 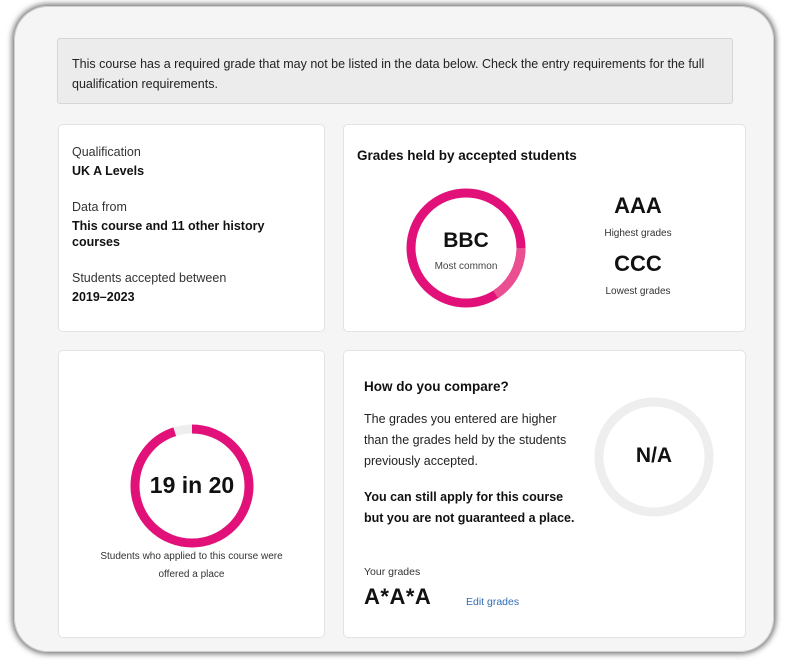 I want to click on grades-held-title: Grades held by accepted students, so click(x=467, y=155).